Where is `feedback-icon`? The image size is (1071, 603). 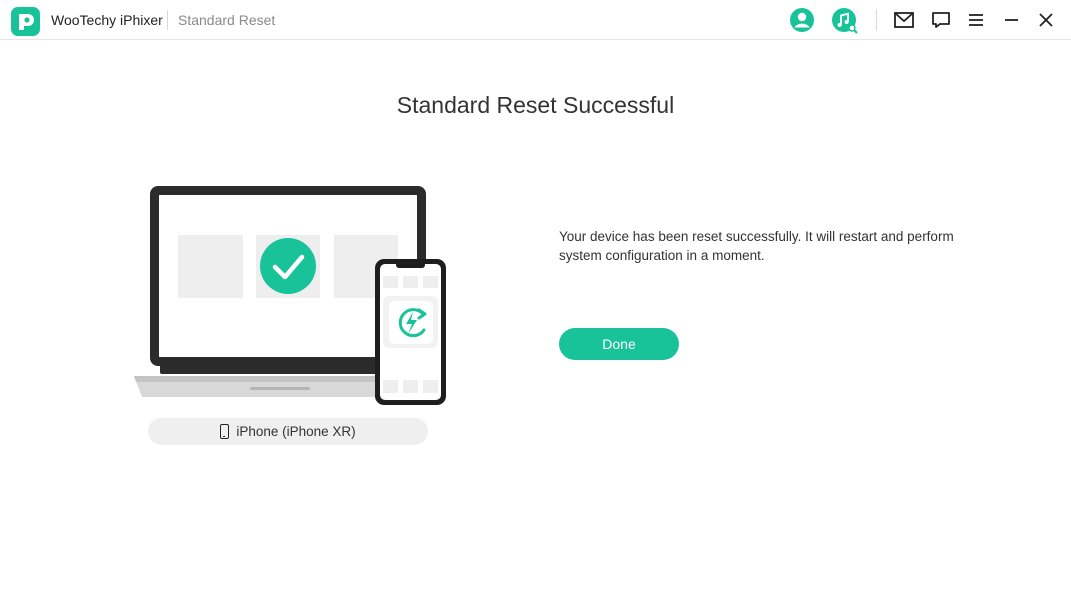 feedback-icon is located at coordinates (941, 20).